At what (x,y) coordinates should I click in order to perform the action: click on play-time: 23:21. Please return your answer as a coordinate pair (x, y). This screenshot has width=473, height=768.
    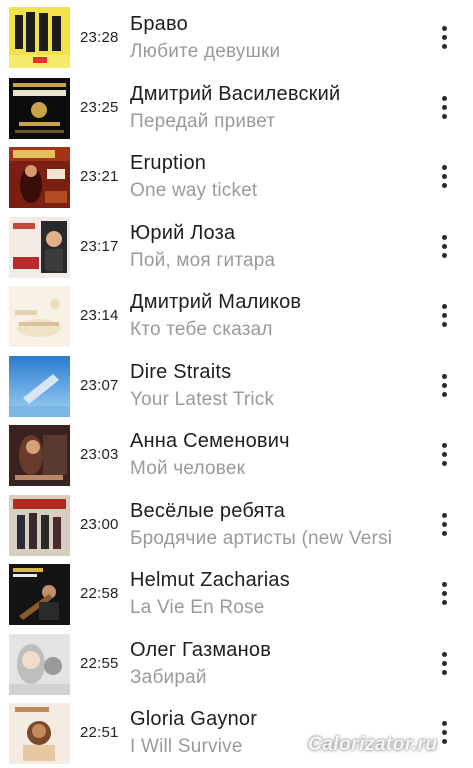
    Looking at the image, I should click on (99, 176).